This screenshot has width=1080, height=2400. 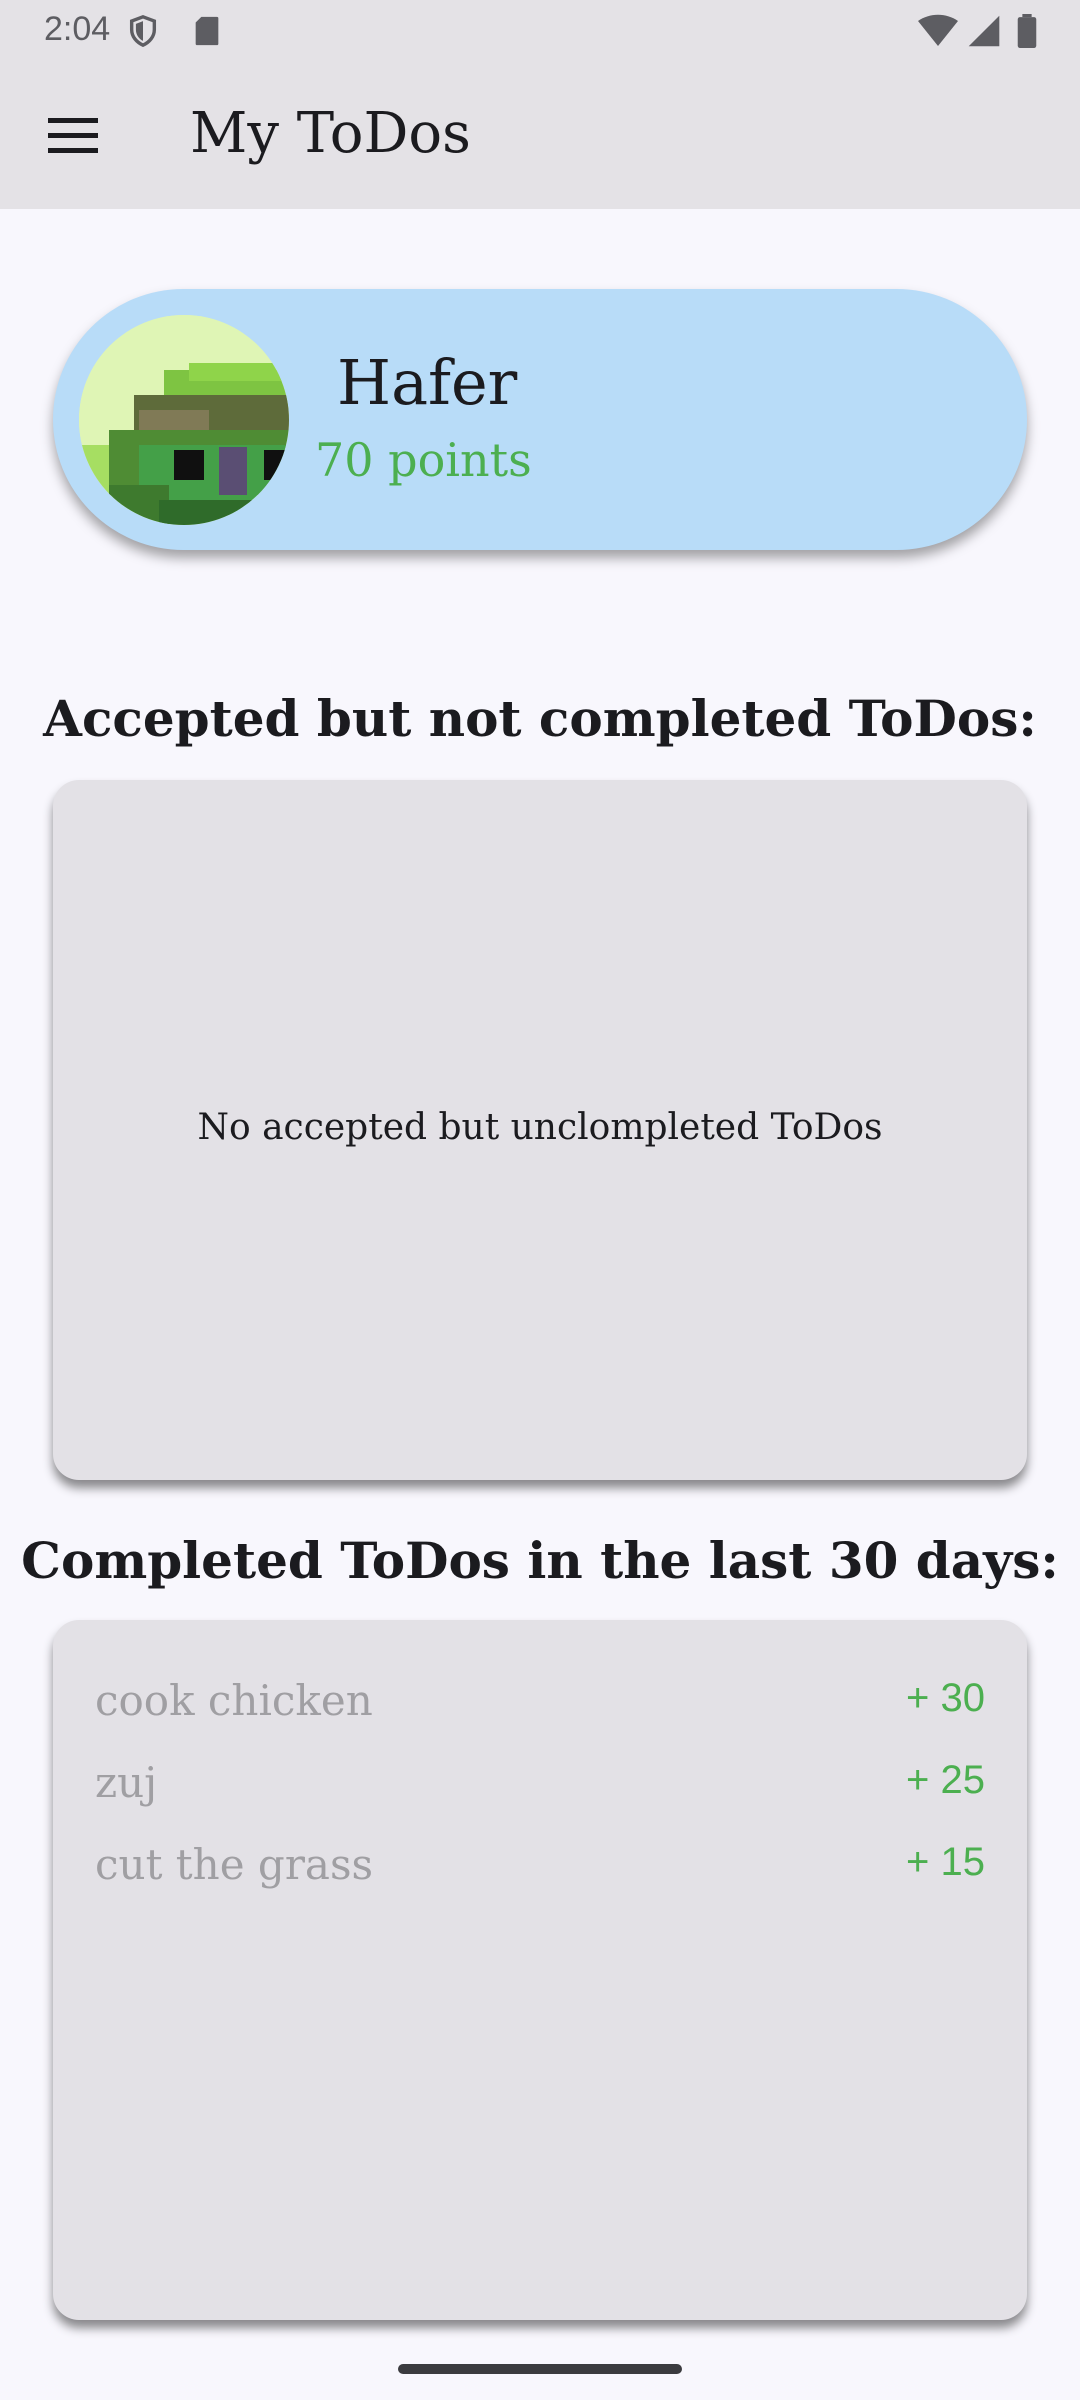 I want to click on status-time: 2:04, so click(x=77, y=29).